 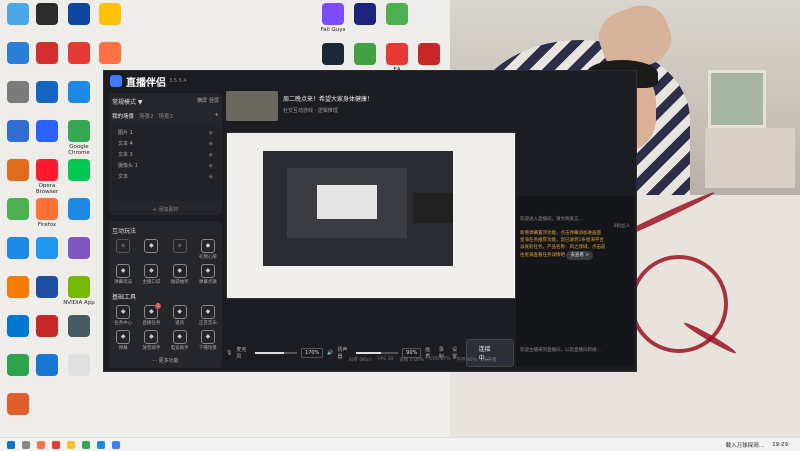 I want to click on live-companion-taskbar-icon, so click(x=116, y=444).